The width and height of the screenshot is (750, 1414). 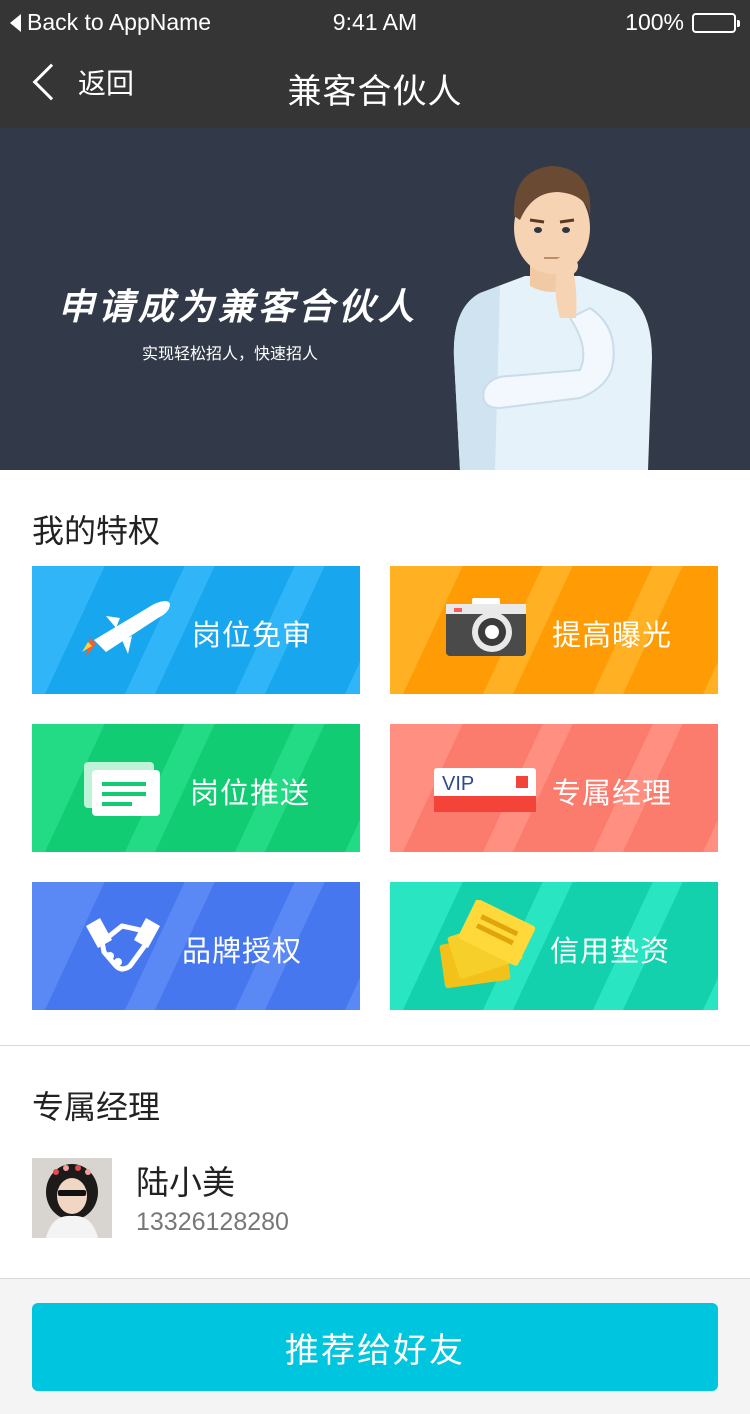 I want to click on privilege-card-brand-authorization: 品牌授权, so click(x=196, y=946).